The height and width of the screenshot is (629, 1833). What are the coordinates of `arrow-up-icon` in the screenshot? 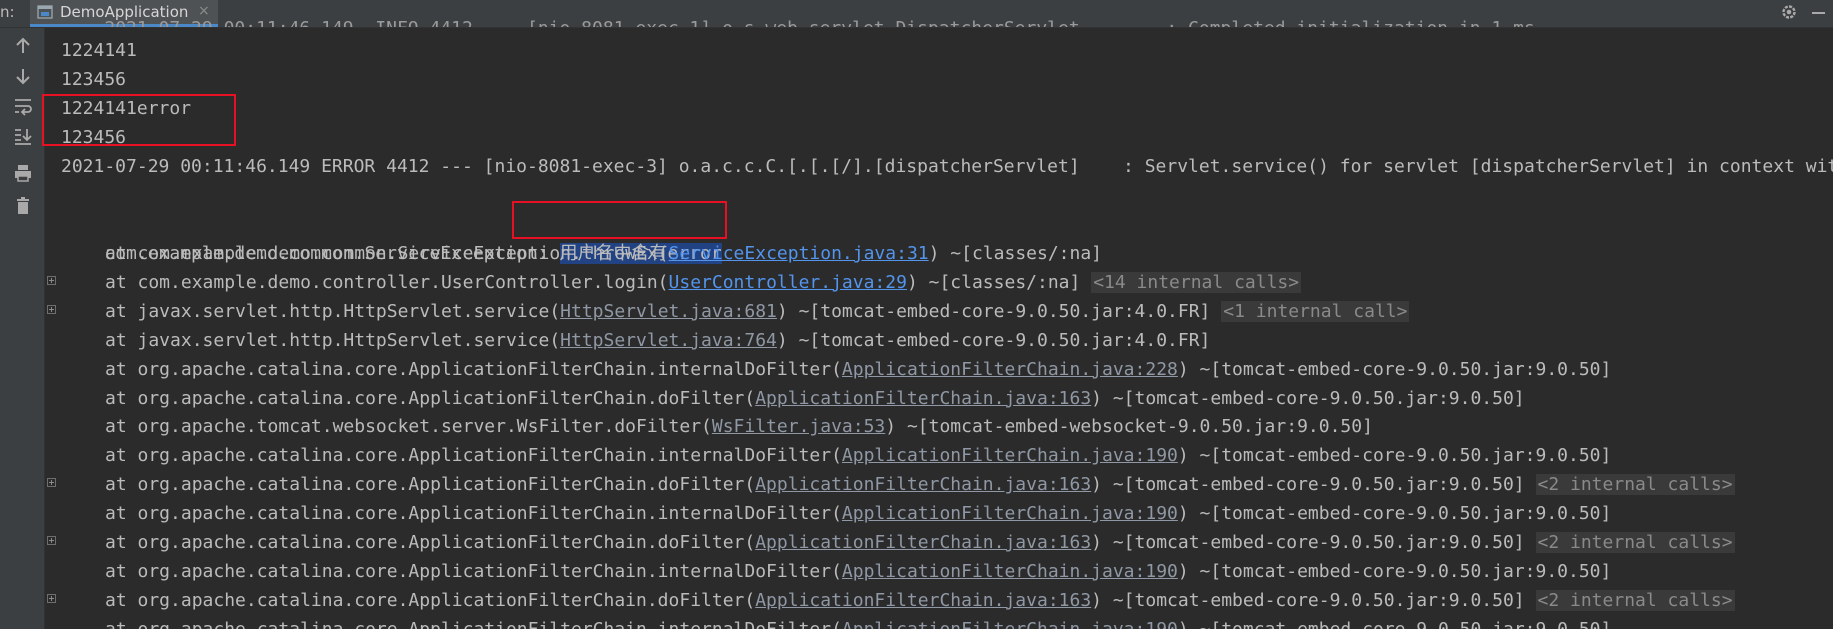 It's located at (23, 46).